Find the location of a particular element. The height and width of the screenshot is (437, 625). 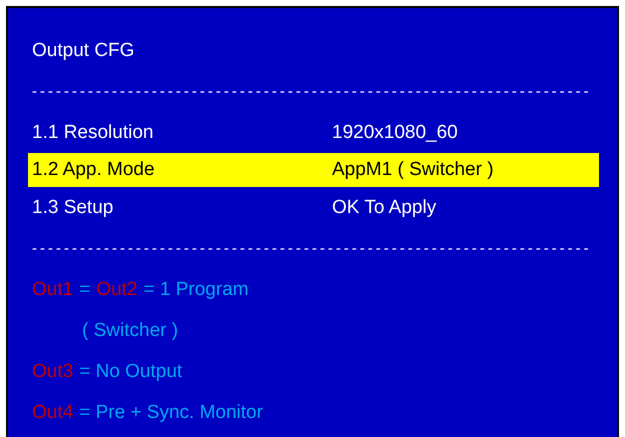

menu-label: 1.2 App. Mode is located at coordinates (94, 170).